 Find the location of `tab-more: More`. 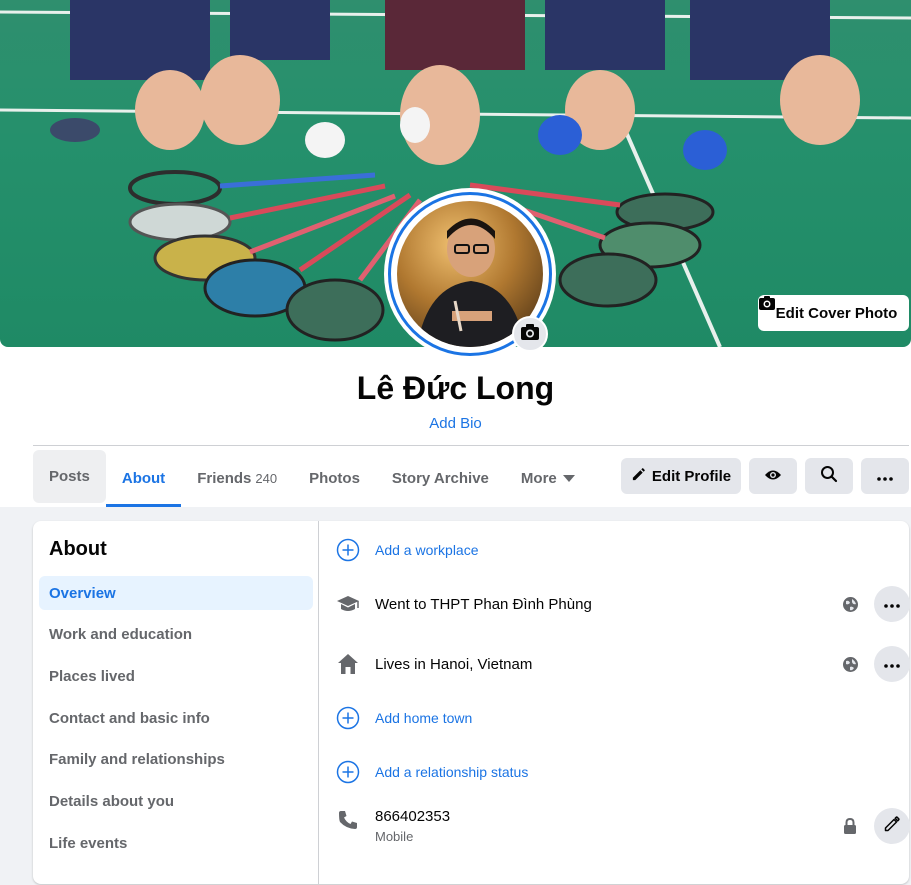

tab-more: More is located at coordinates (548, 478).